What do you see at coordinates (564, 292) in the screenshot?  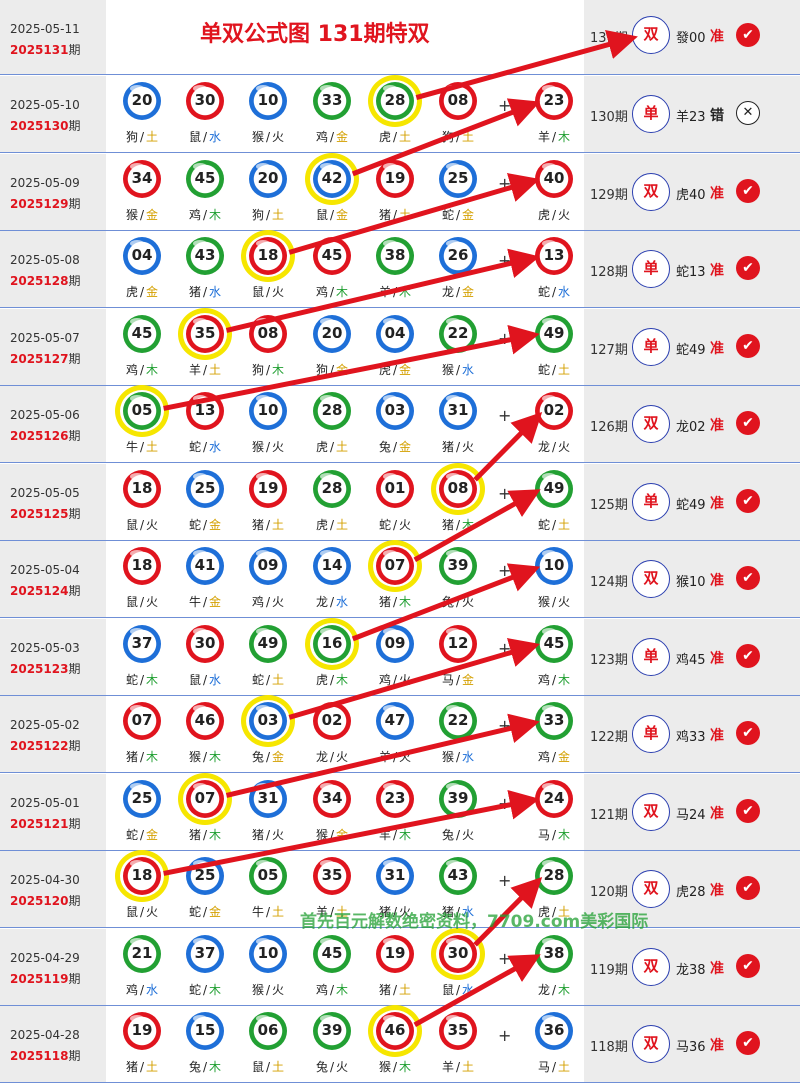 I see `element: 水` at bounding box center [564, 292].